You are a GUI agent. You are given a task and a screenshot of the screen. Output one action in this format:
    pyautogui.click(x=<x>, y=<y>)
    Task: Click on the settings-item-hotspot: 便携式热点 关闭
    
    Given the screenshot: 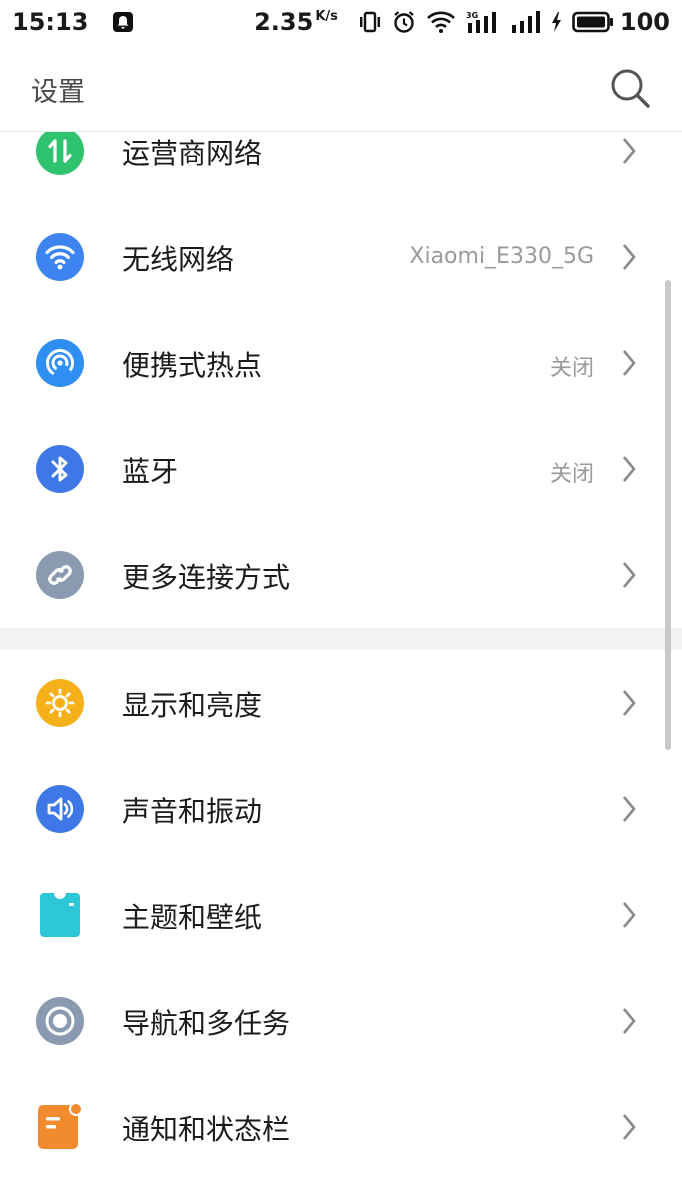 What is the action you would take?
    pyautogui.click(x=341, y=363)
    